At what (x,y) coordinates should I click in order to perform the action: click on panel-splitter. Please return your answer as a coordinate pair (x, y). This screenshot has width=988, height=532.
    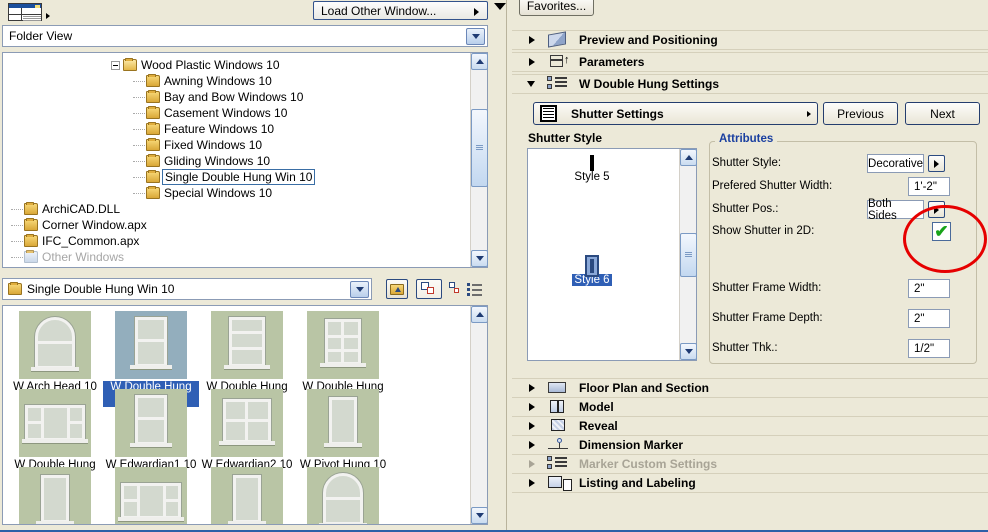
    Looking at the image, I should click on (501, 266).